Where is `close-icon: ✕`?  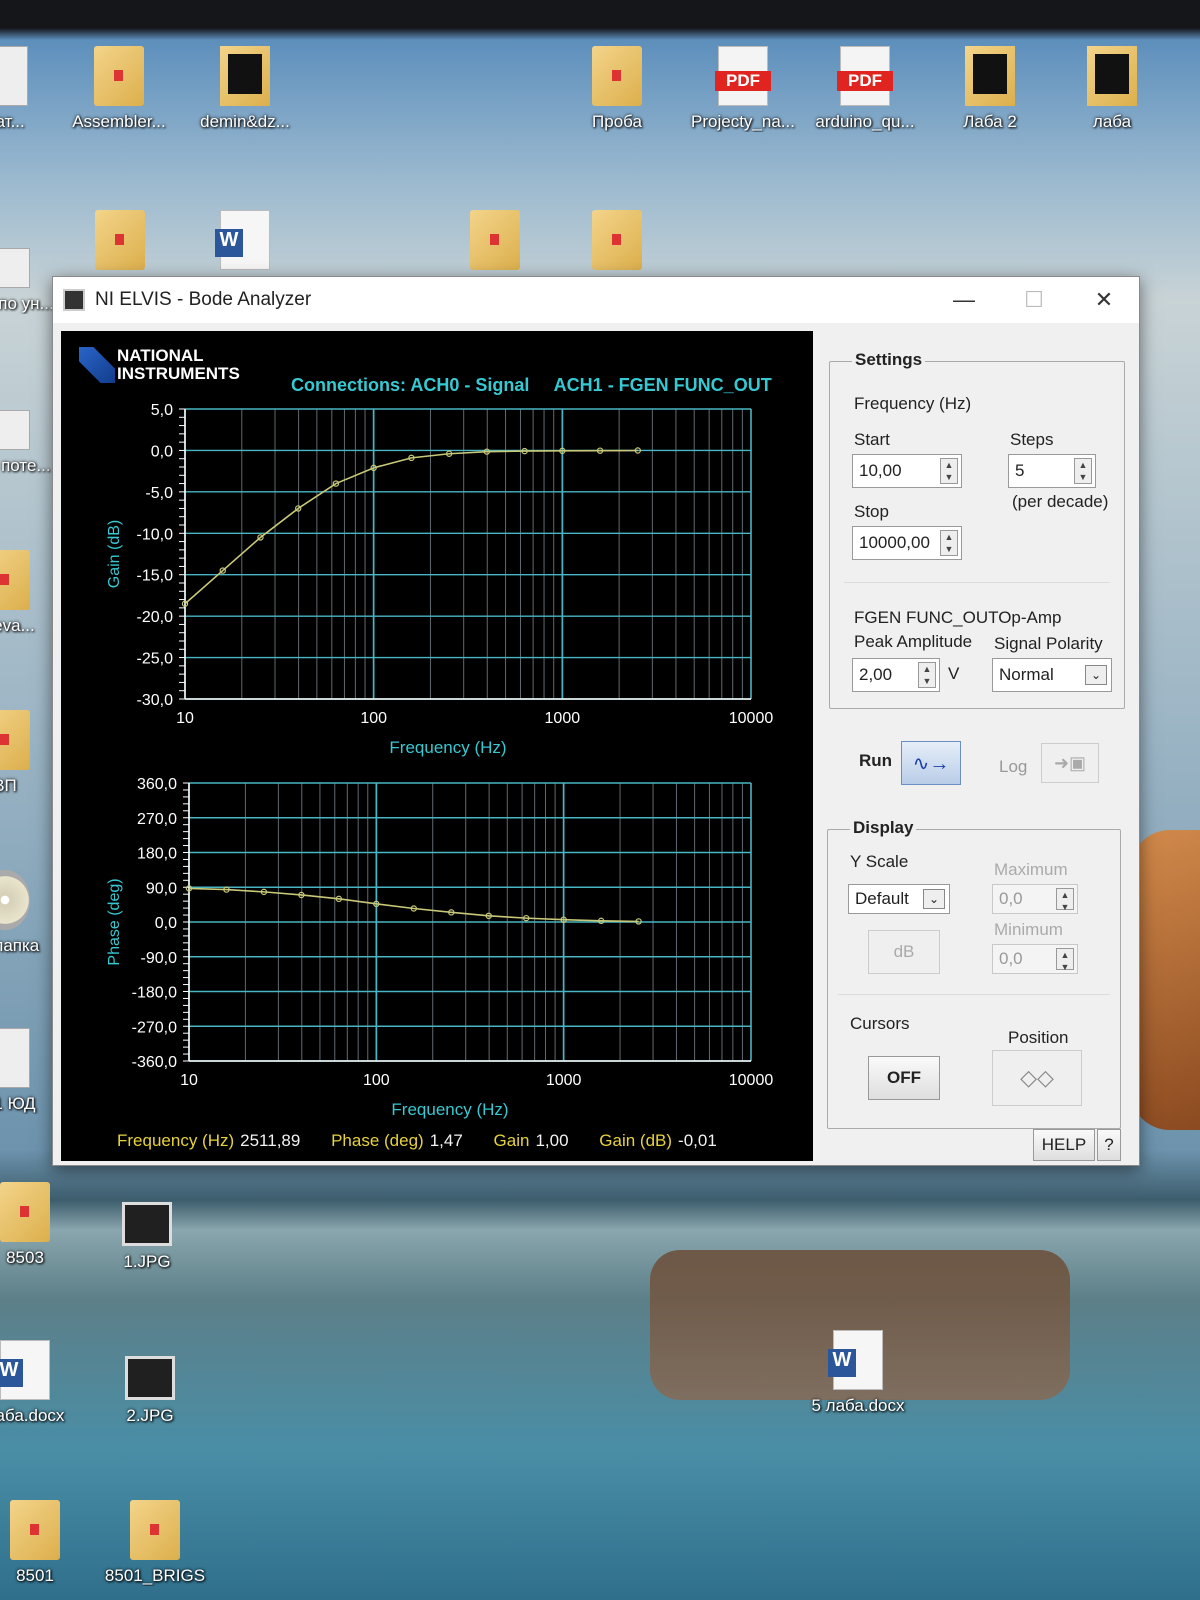 close-icon: ✕ is located at coordinates (1104, 300).